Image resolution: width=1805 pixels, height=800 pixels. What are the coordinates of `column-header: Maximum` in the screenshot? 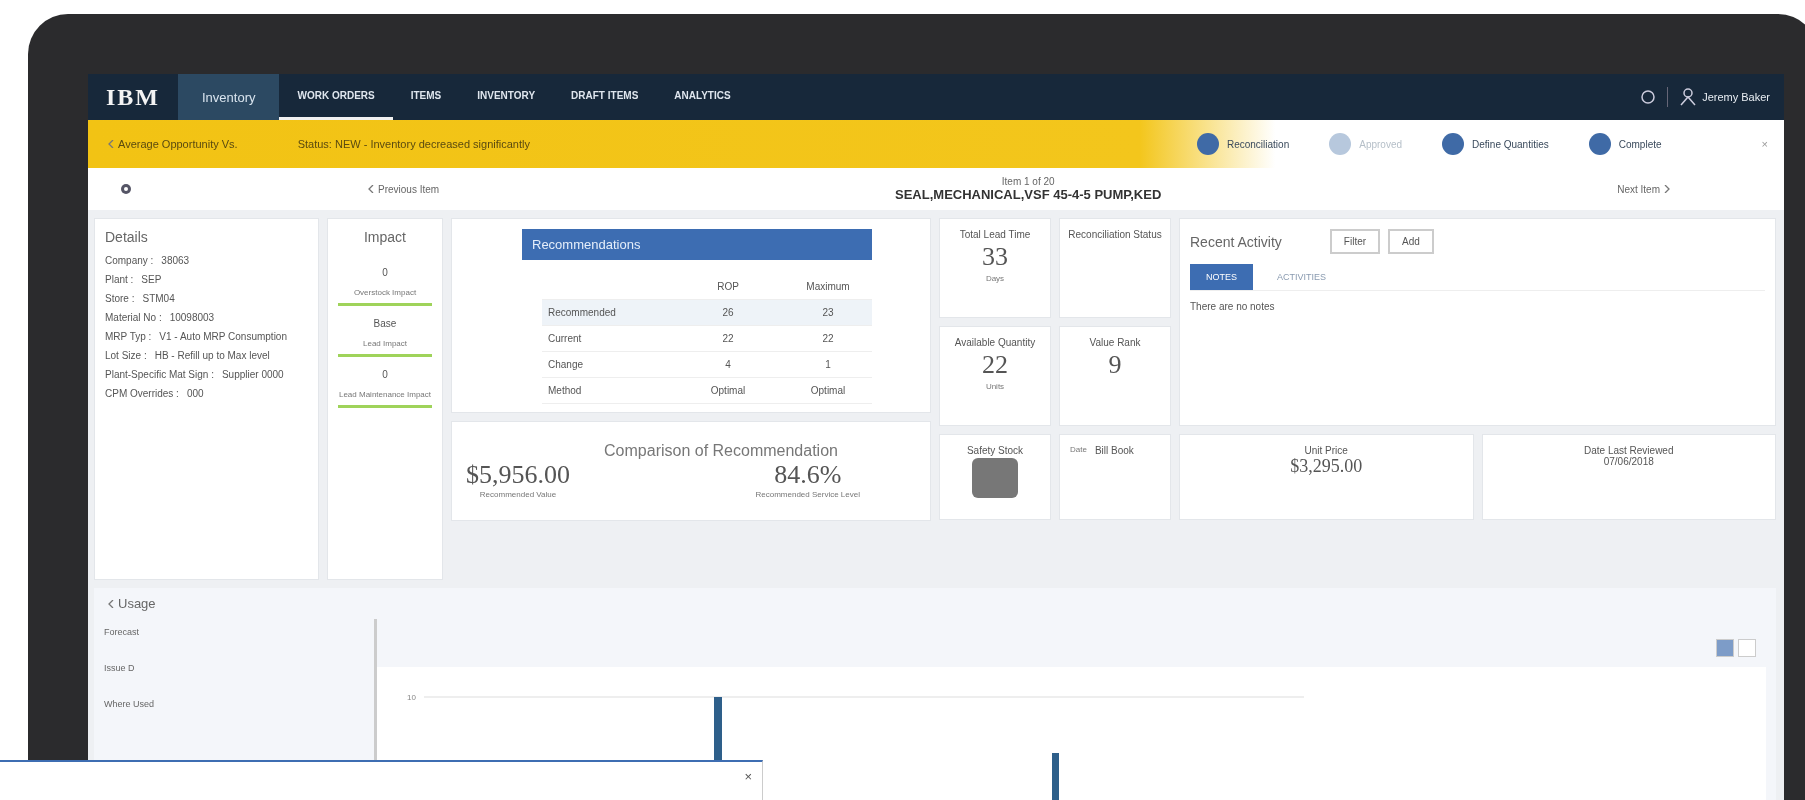 It's located at (828, 286).